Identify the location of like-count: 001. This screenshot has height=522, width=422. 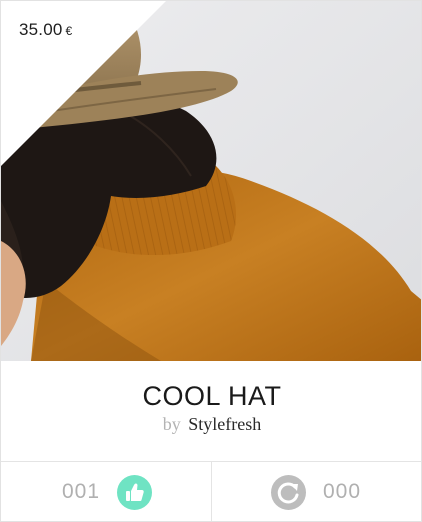
(81, 491).